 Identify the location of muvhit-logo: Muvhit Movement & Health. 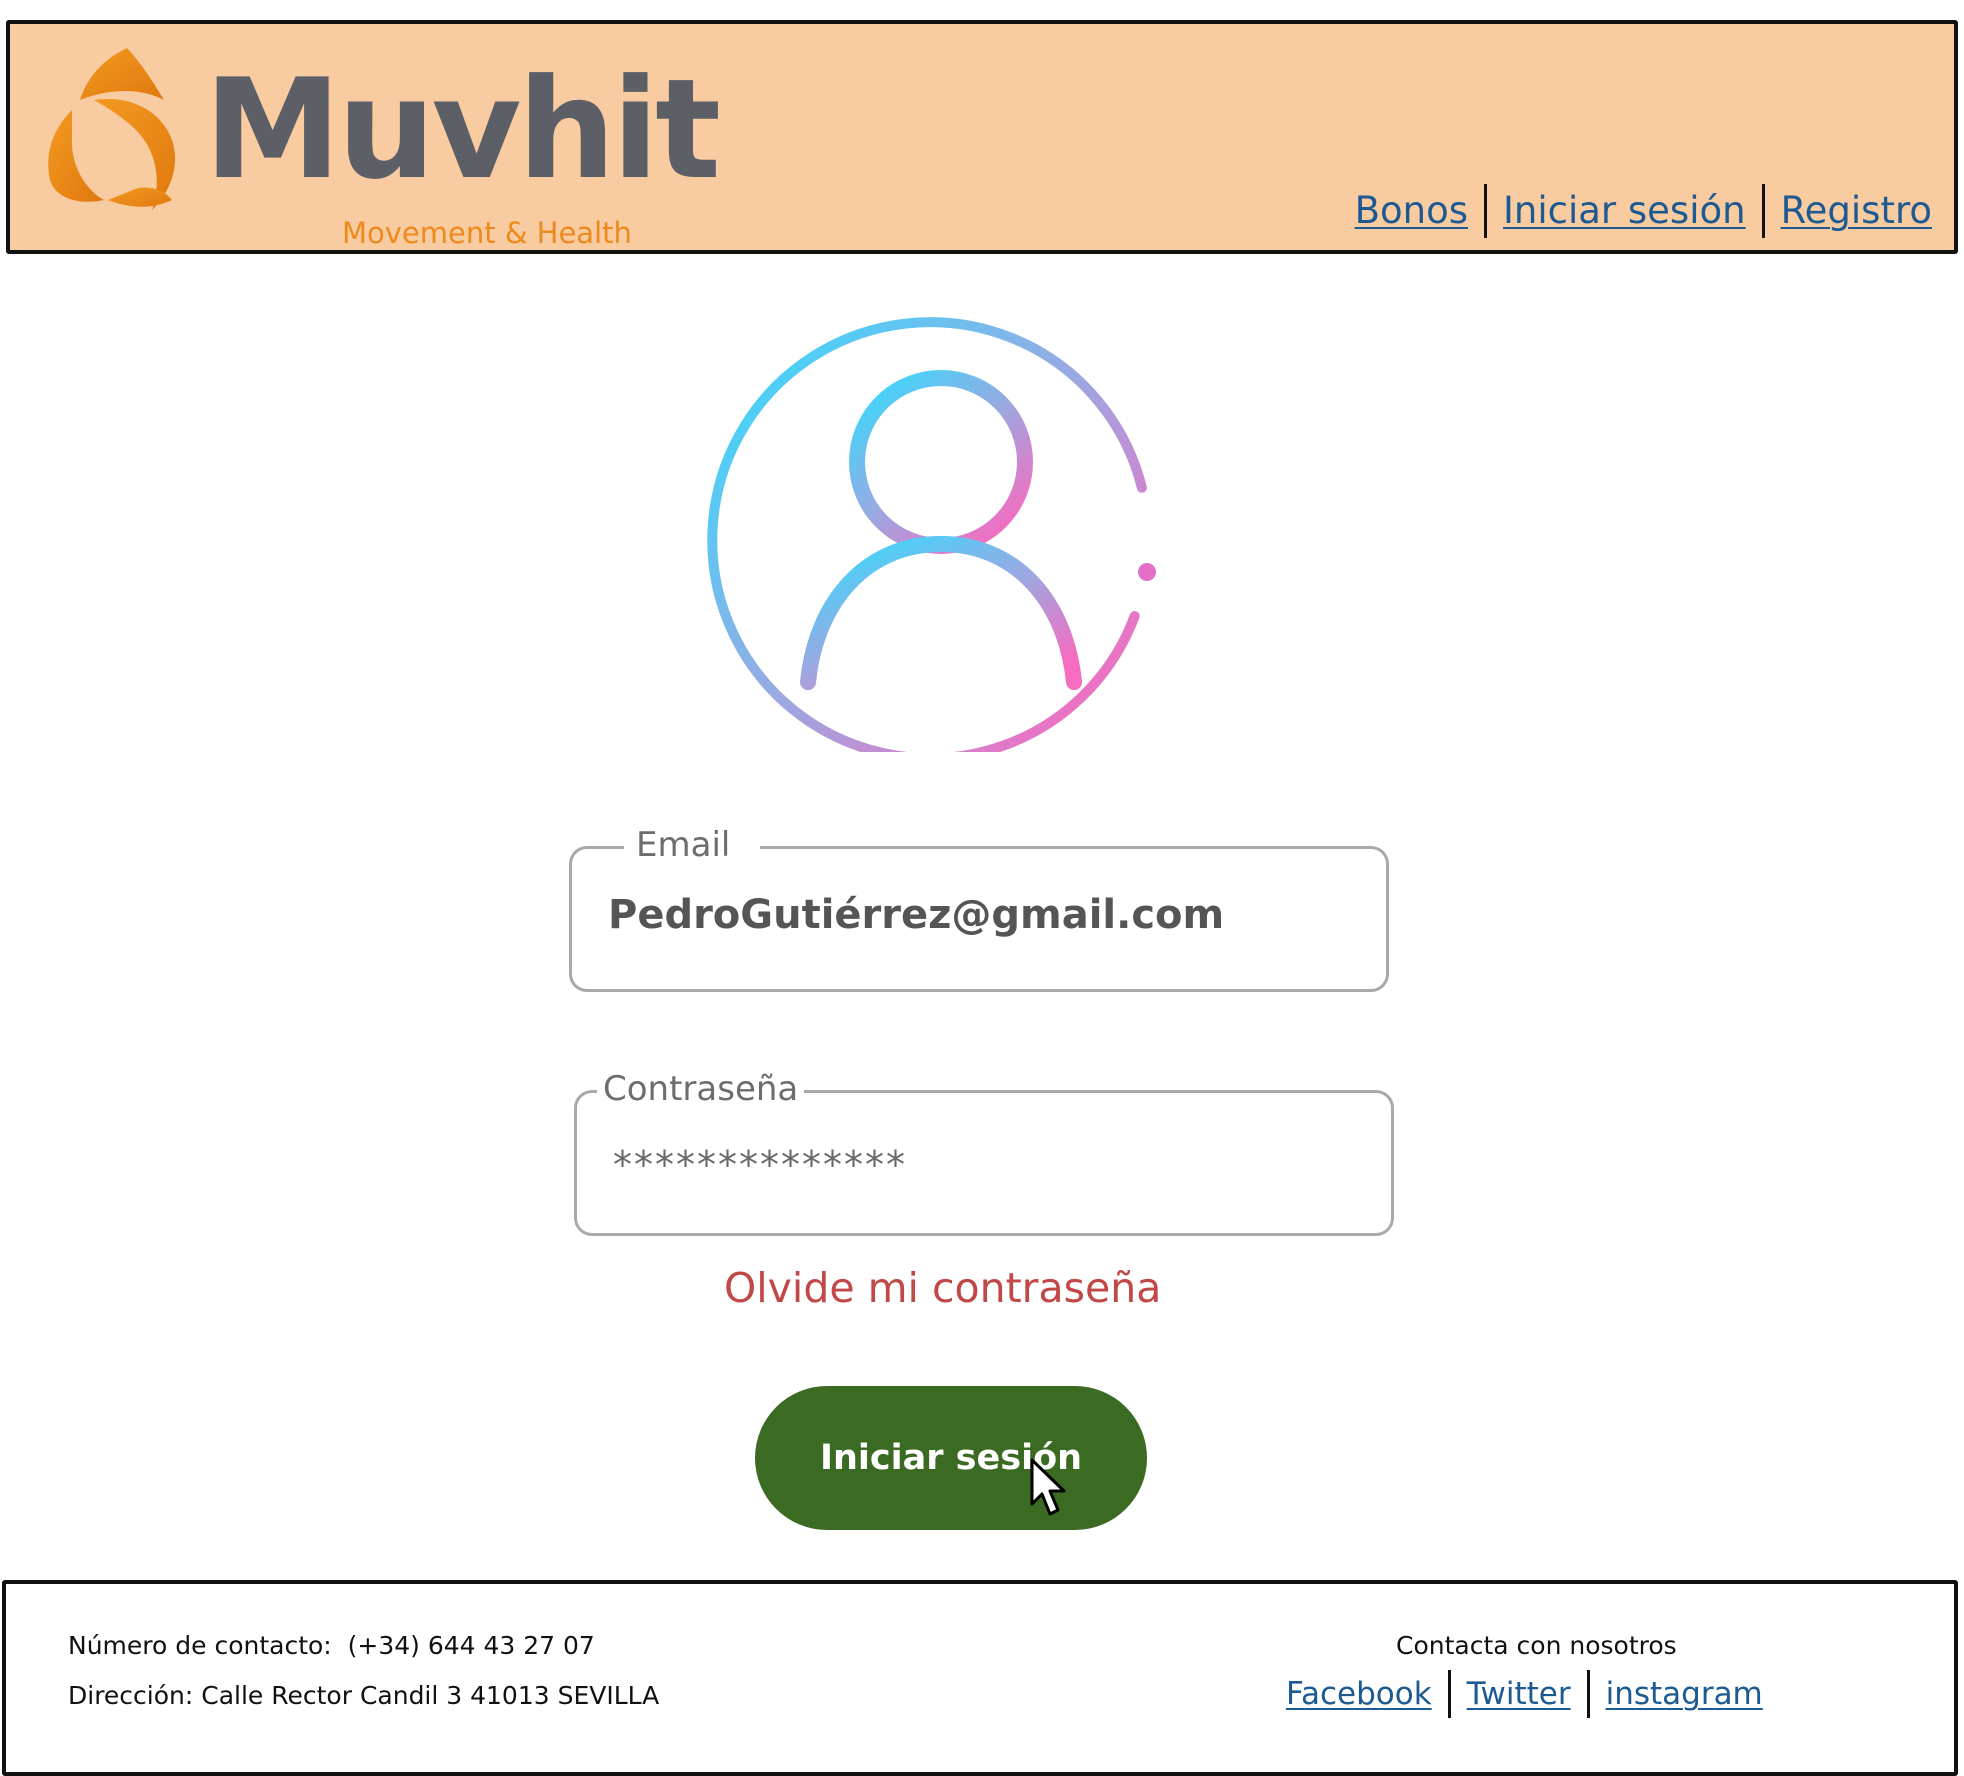
(376, 147).